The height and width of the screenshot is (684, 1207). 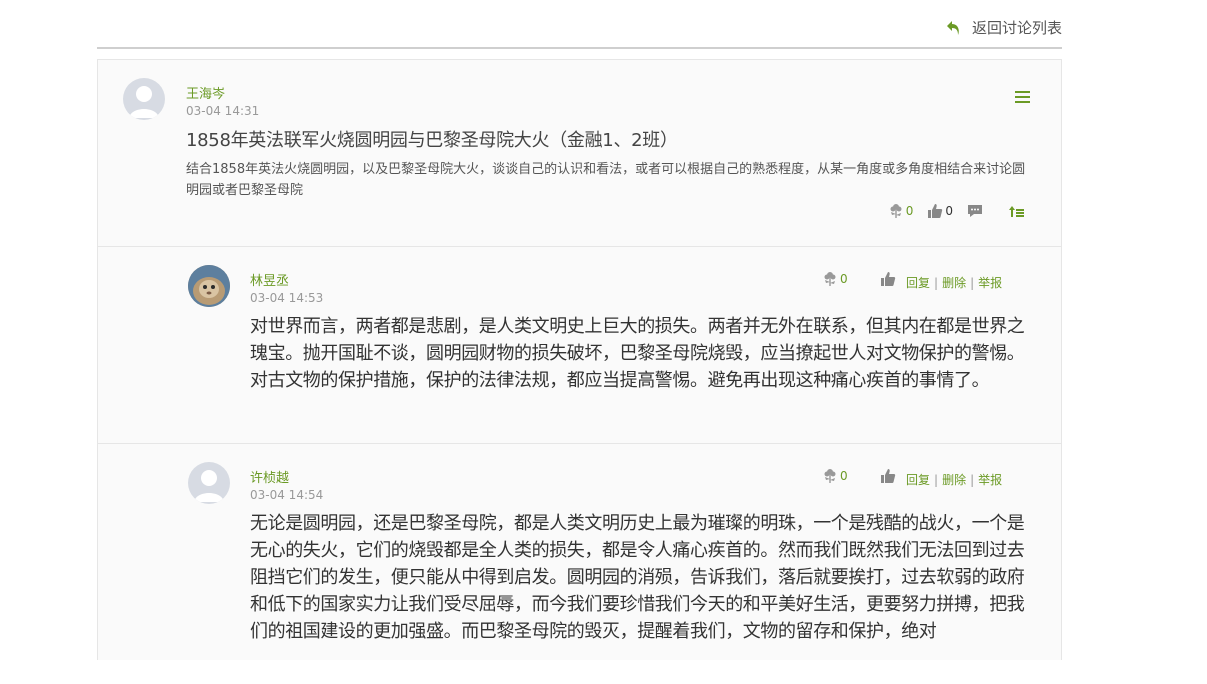 I want to click on back-to-discussion-list-link: 返回讨论列表, so click(x=1004, y=27).